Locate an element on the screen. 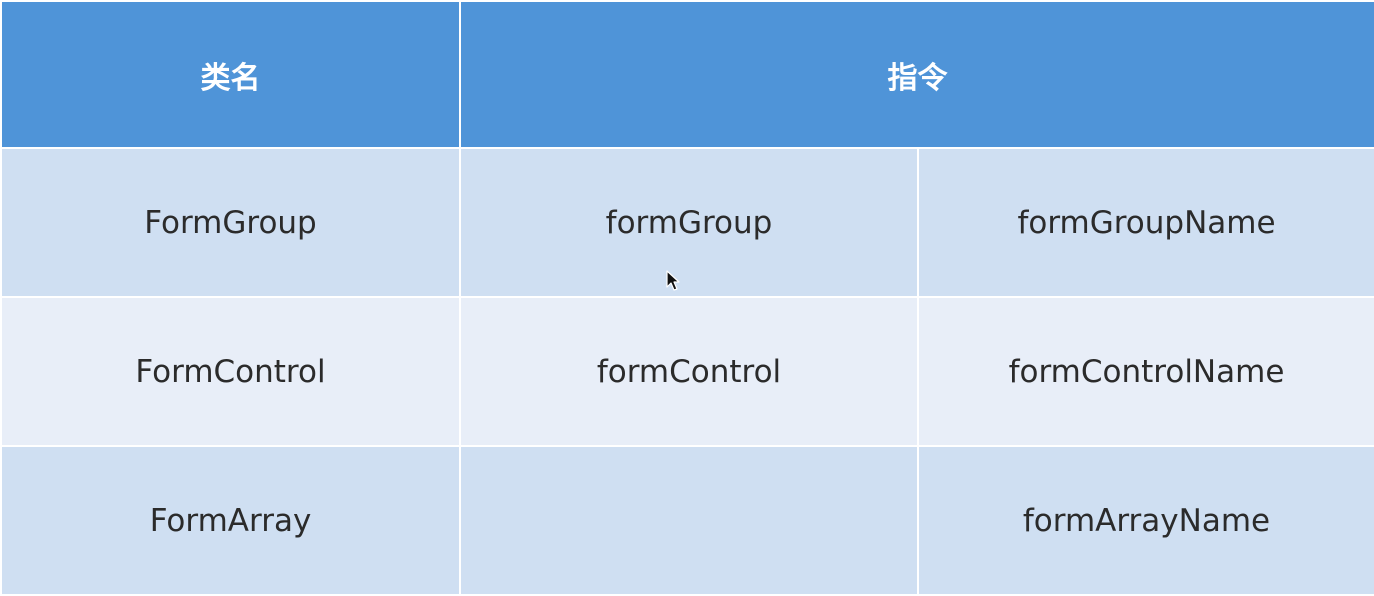  cell-directive: formControl is located at coordinates (689, 371).